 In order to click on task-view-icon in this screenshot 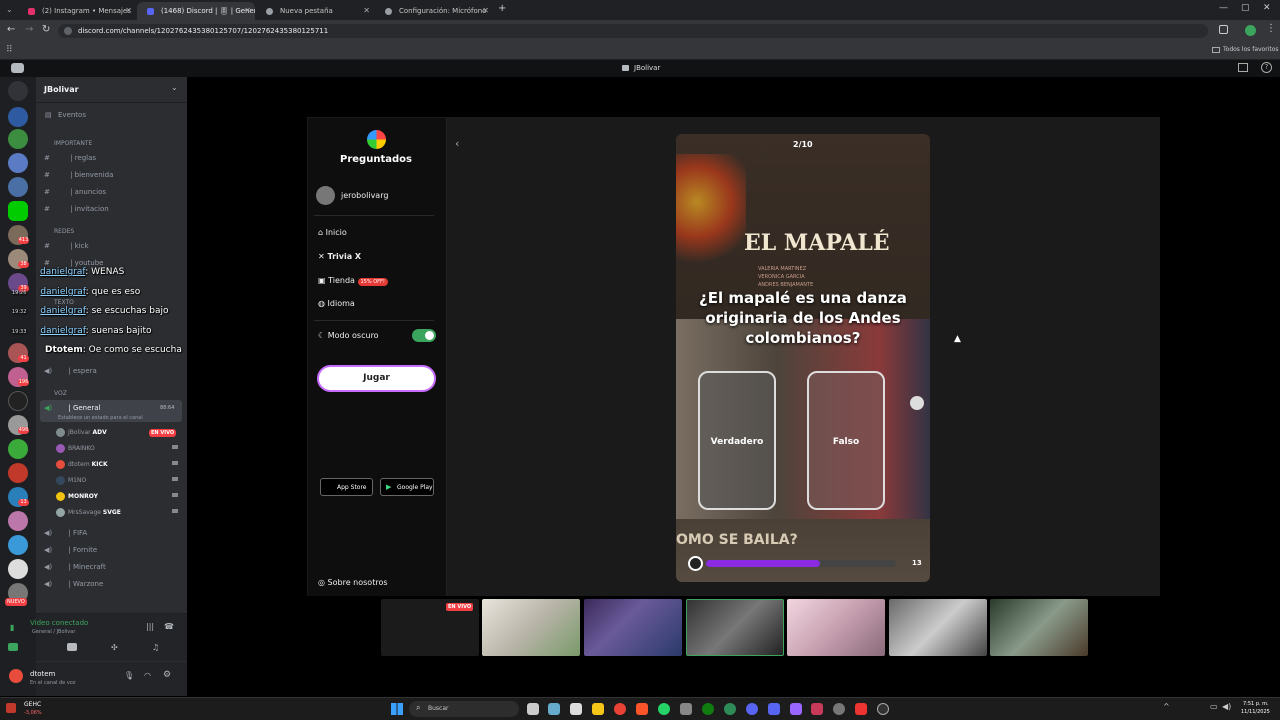, I will do `click(533, 709)`.